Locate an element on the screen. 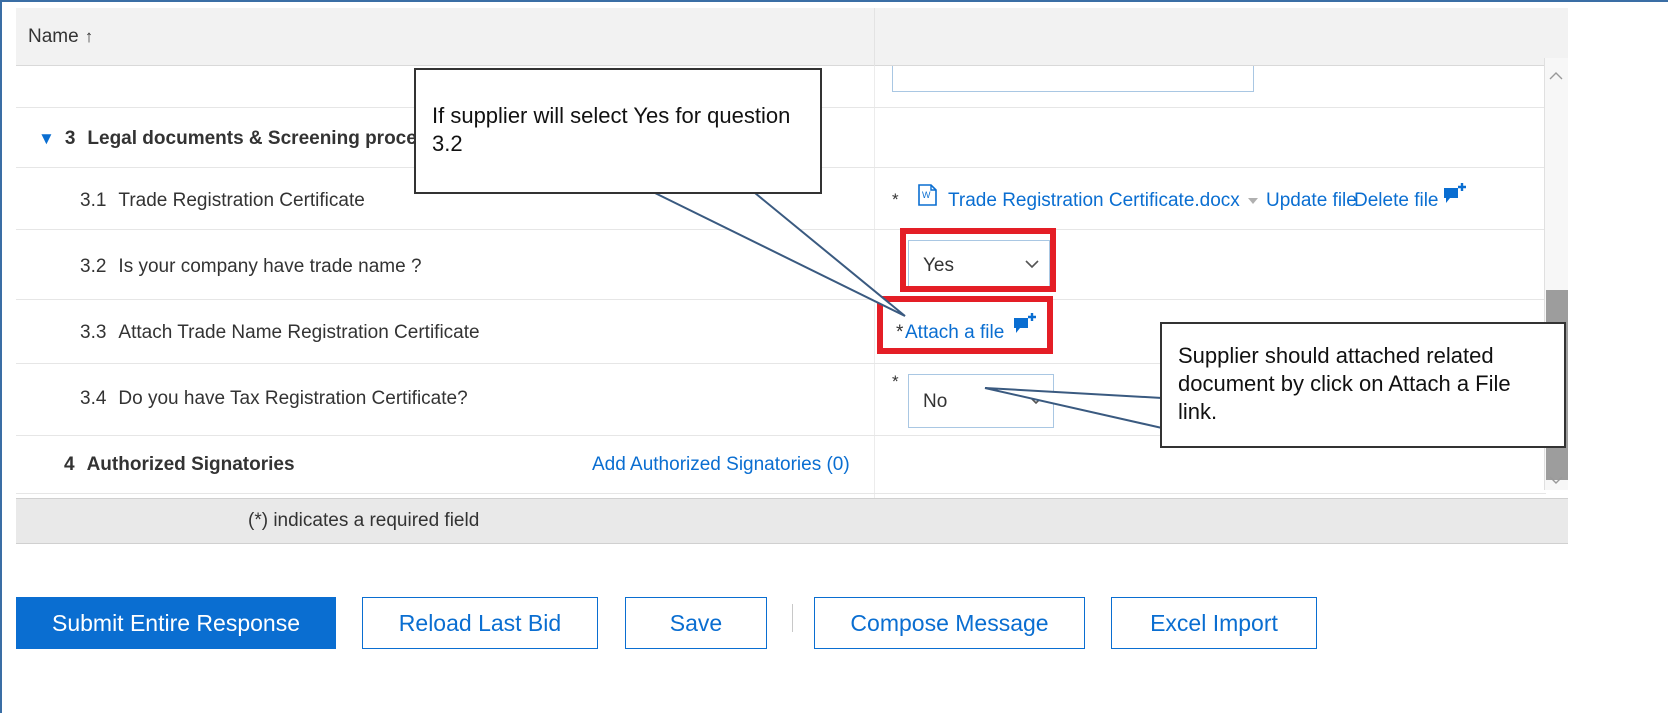 The image size is (1668, 713). excel-import-button: Excel Import is located at coordinates (1214, 623).